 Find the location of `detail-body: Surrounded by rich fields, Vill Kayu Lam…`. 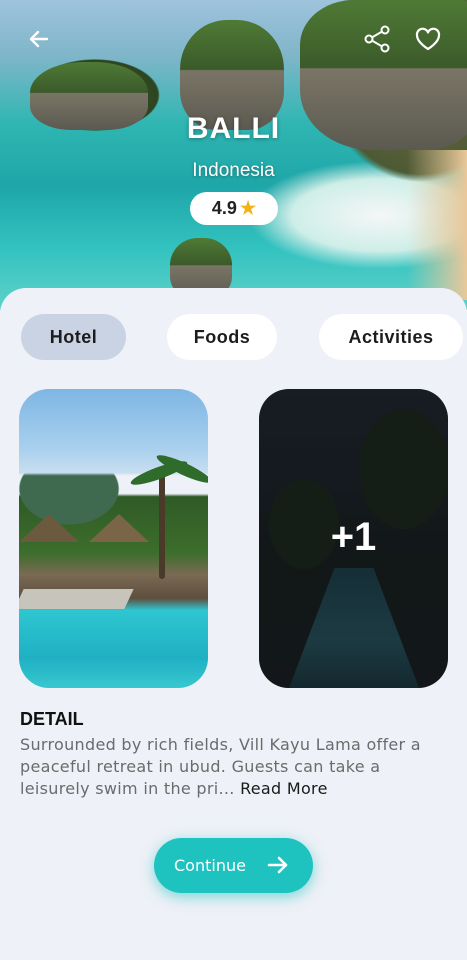

detail-body: Surrounded by rich fields, Vill Kayu Lam… is located at coordinates (220, 766).